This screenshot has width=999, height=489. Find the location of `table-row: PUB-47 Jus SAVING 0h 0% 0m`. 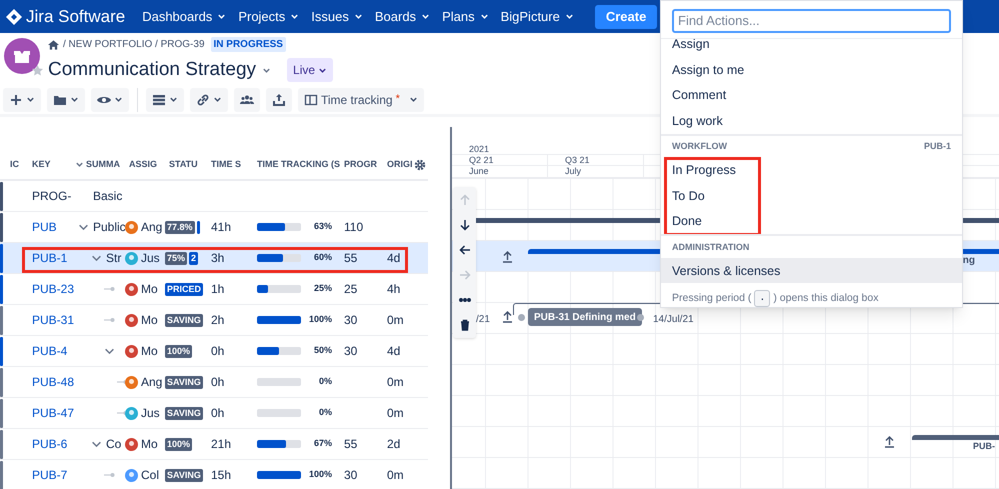

table-row: PUB-47 Jus SAVING 0h 0% 0m is located at coordinates (214, 413).